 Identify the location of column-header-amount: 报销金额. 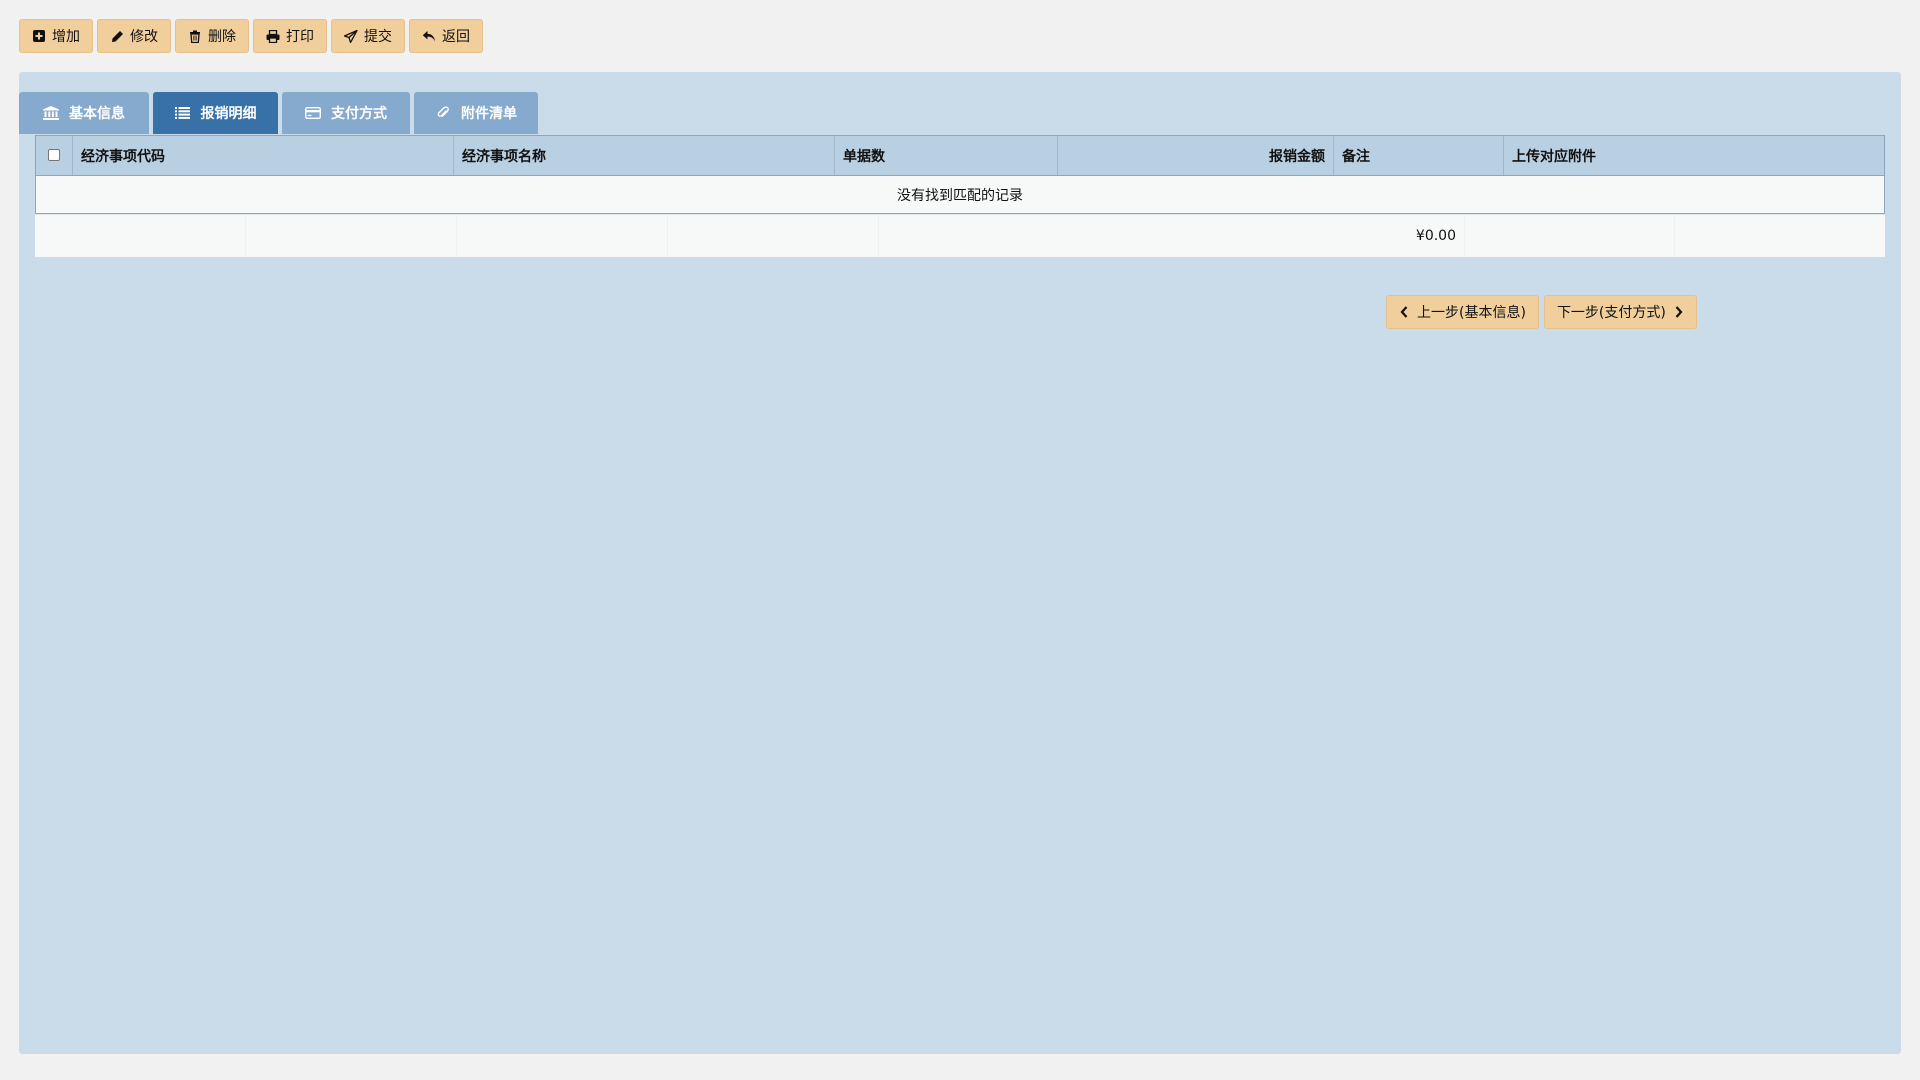
(1196, 155).